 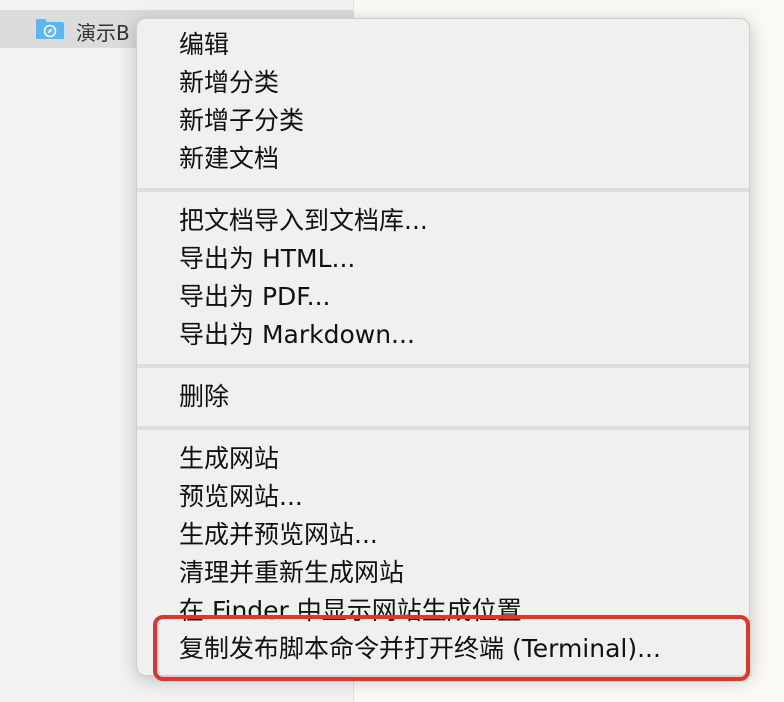 What do you see at coordinates (50, 29) in the screenshot?
I see `folder-compass-icon` at bounding box center [50, 29].